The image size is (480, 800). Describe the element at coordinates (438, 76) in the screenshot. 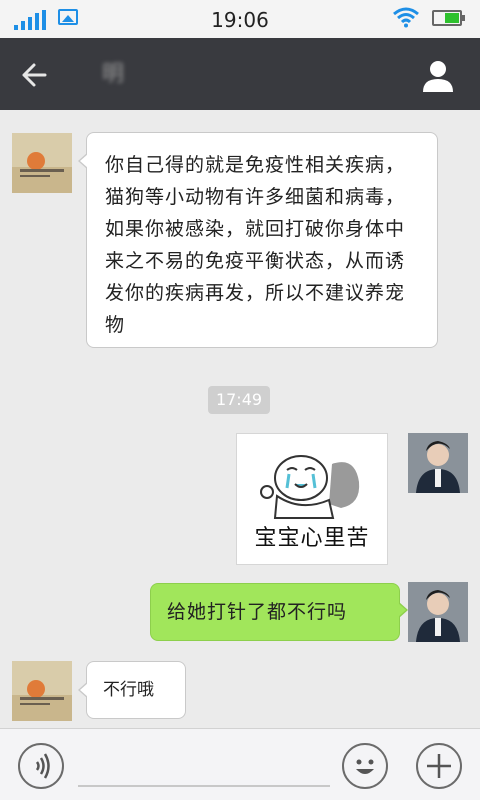

I see `person-icon` at that location.